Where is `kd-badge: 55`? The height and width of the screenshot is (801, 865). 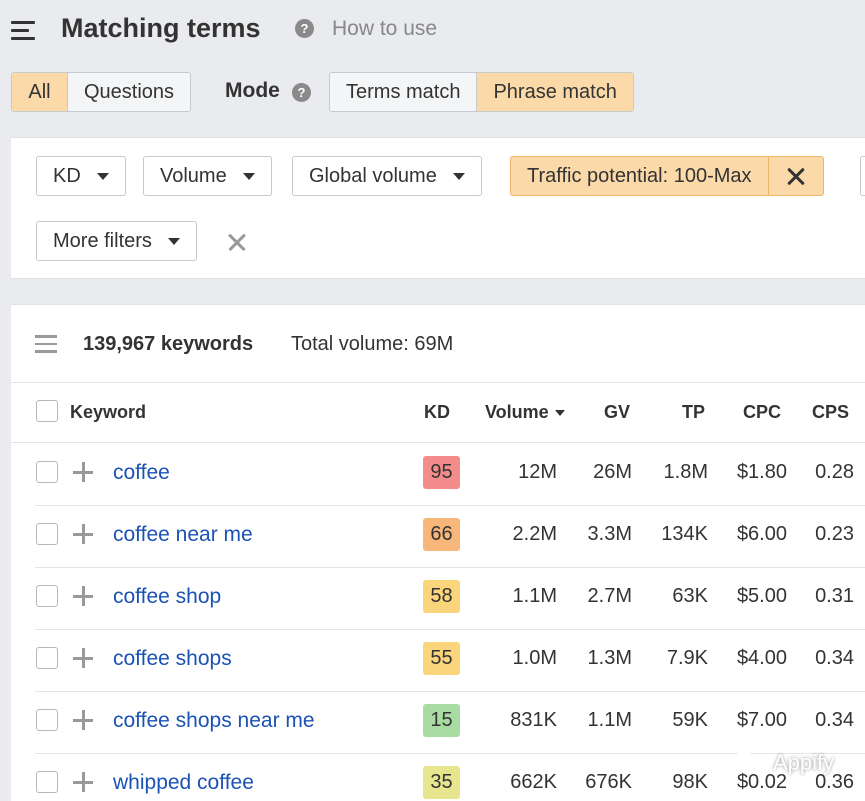 kd-badge: 55 is located at coordinates (441, 658).